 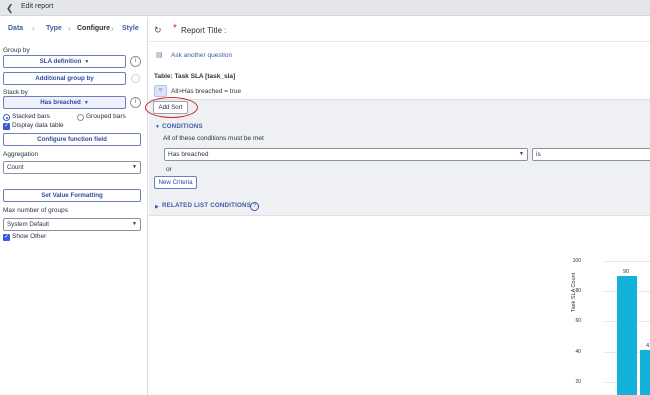 What do you see at coordinates (72, 167) in the screenshot?
I see `aggregation-select: Count ▼` at bounding box center [72, 167].